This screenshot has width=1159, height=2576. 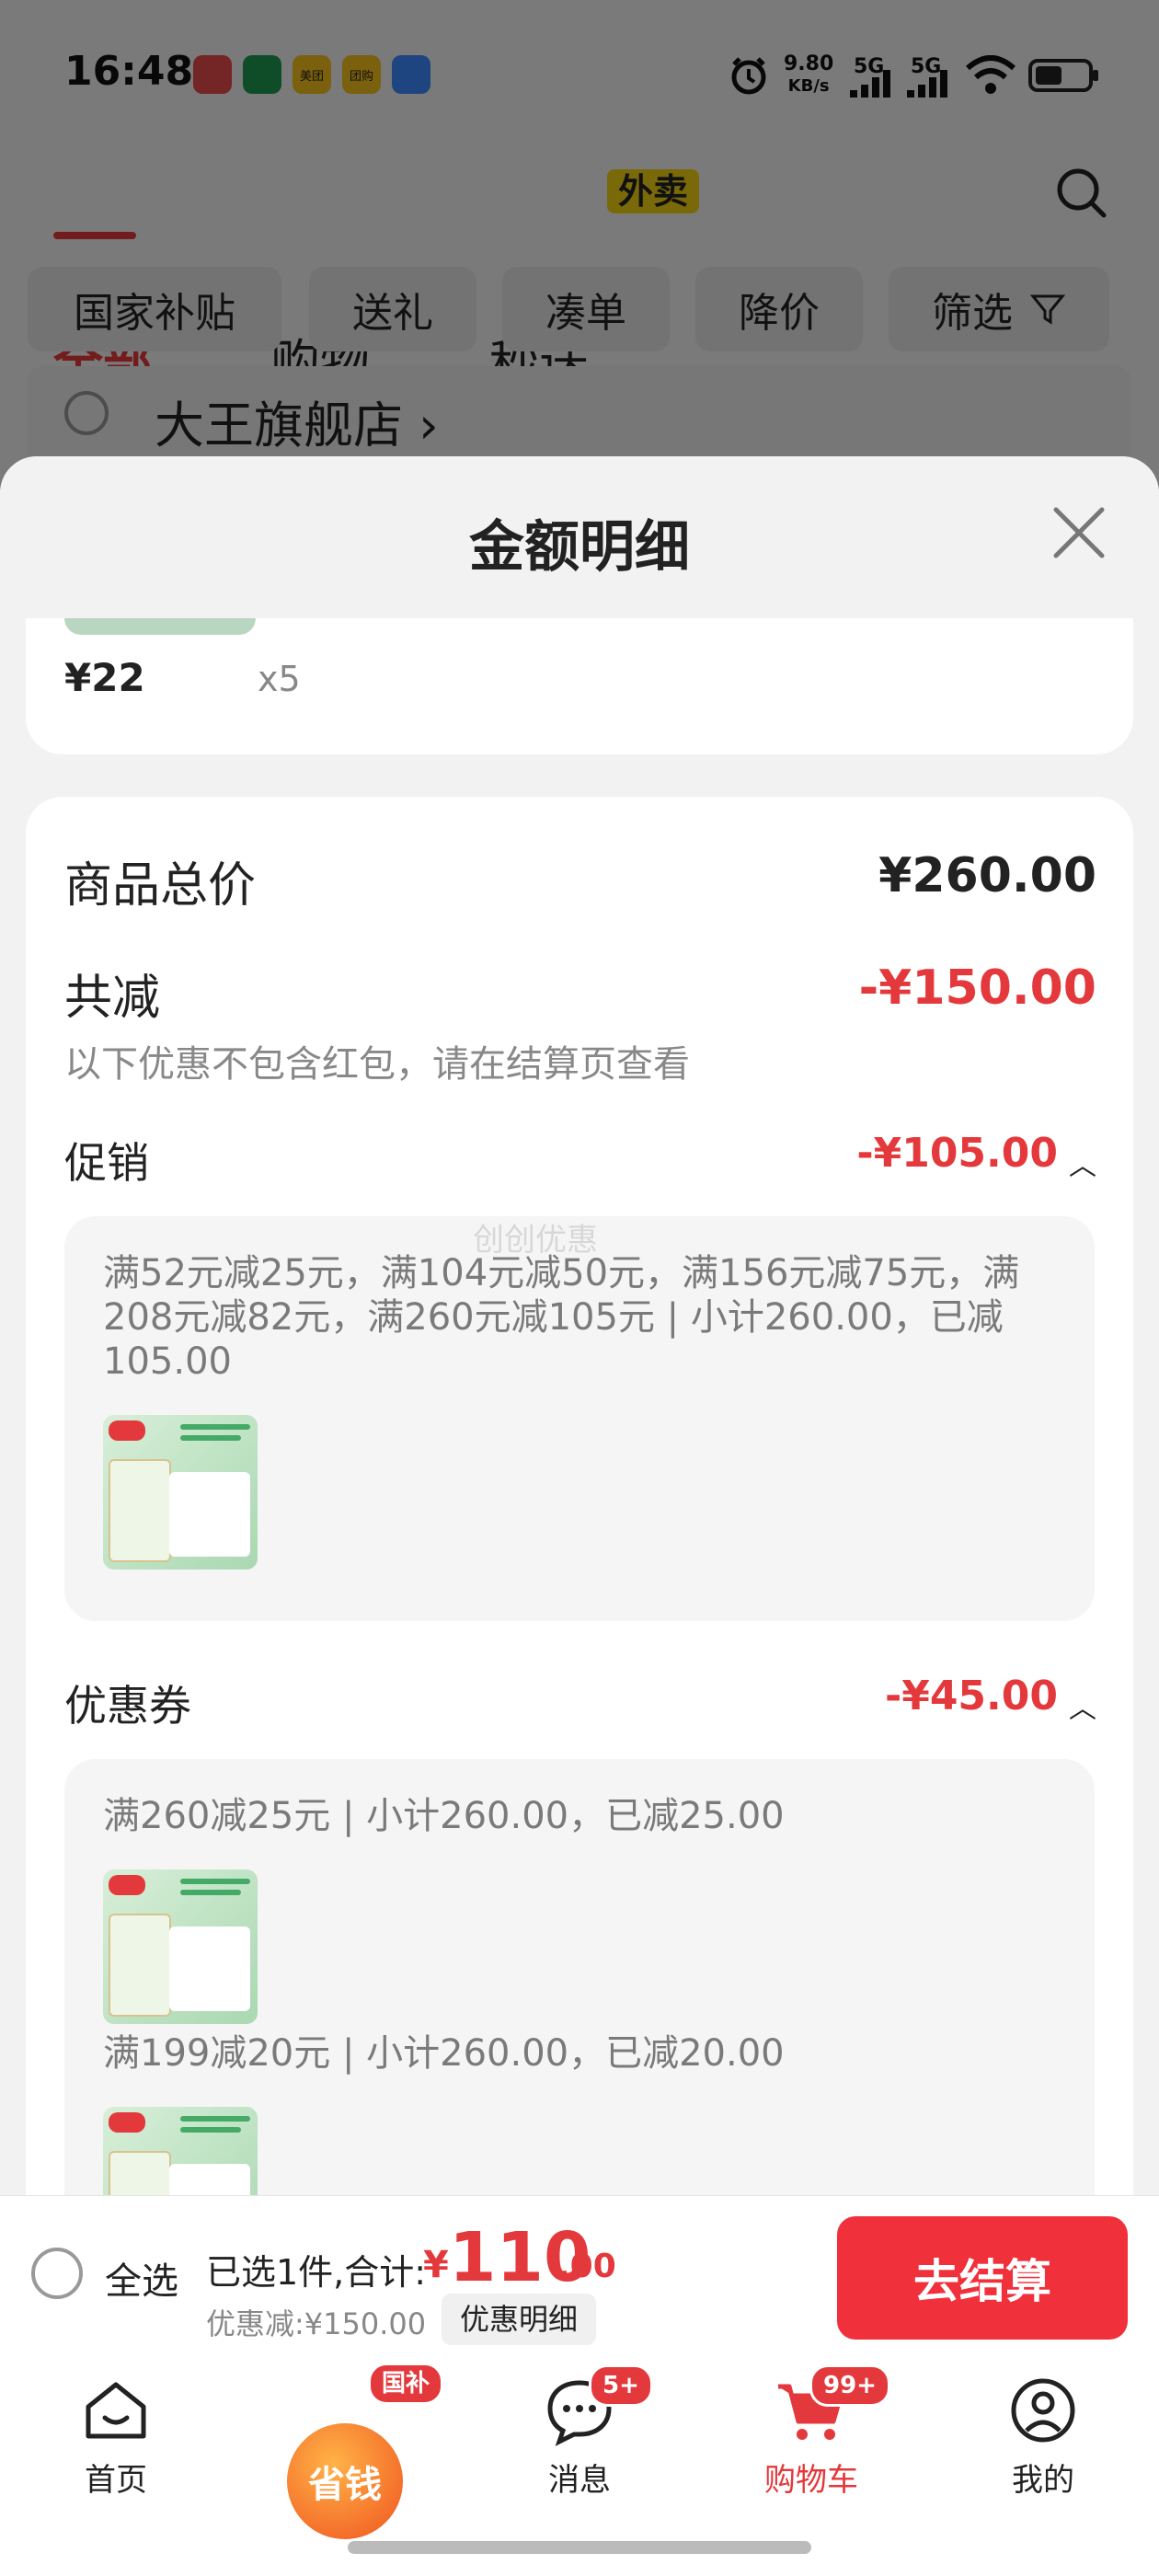 I want to click on tab-label-cart: 购物车, so click(x=811, y=2480).